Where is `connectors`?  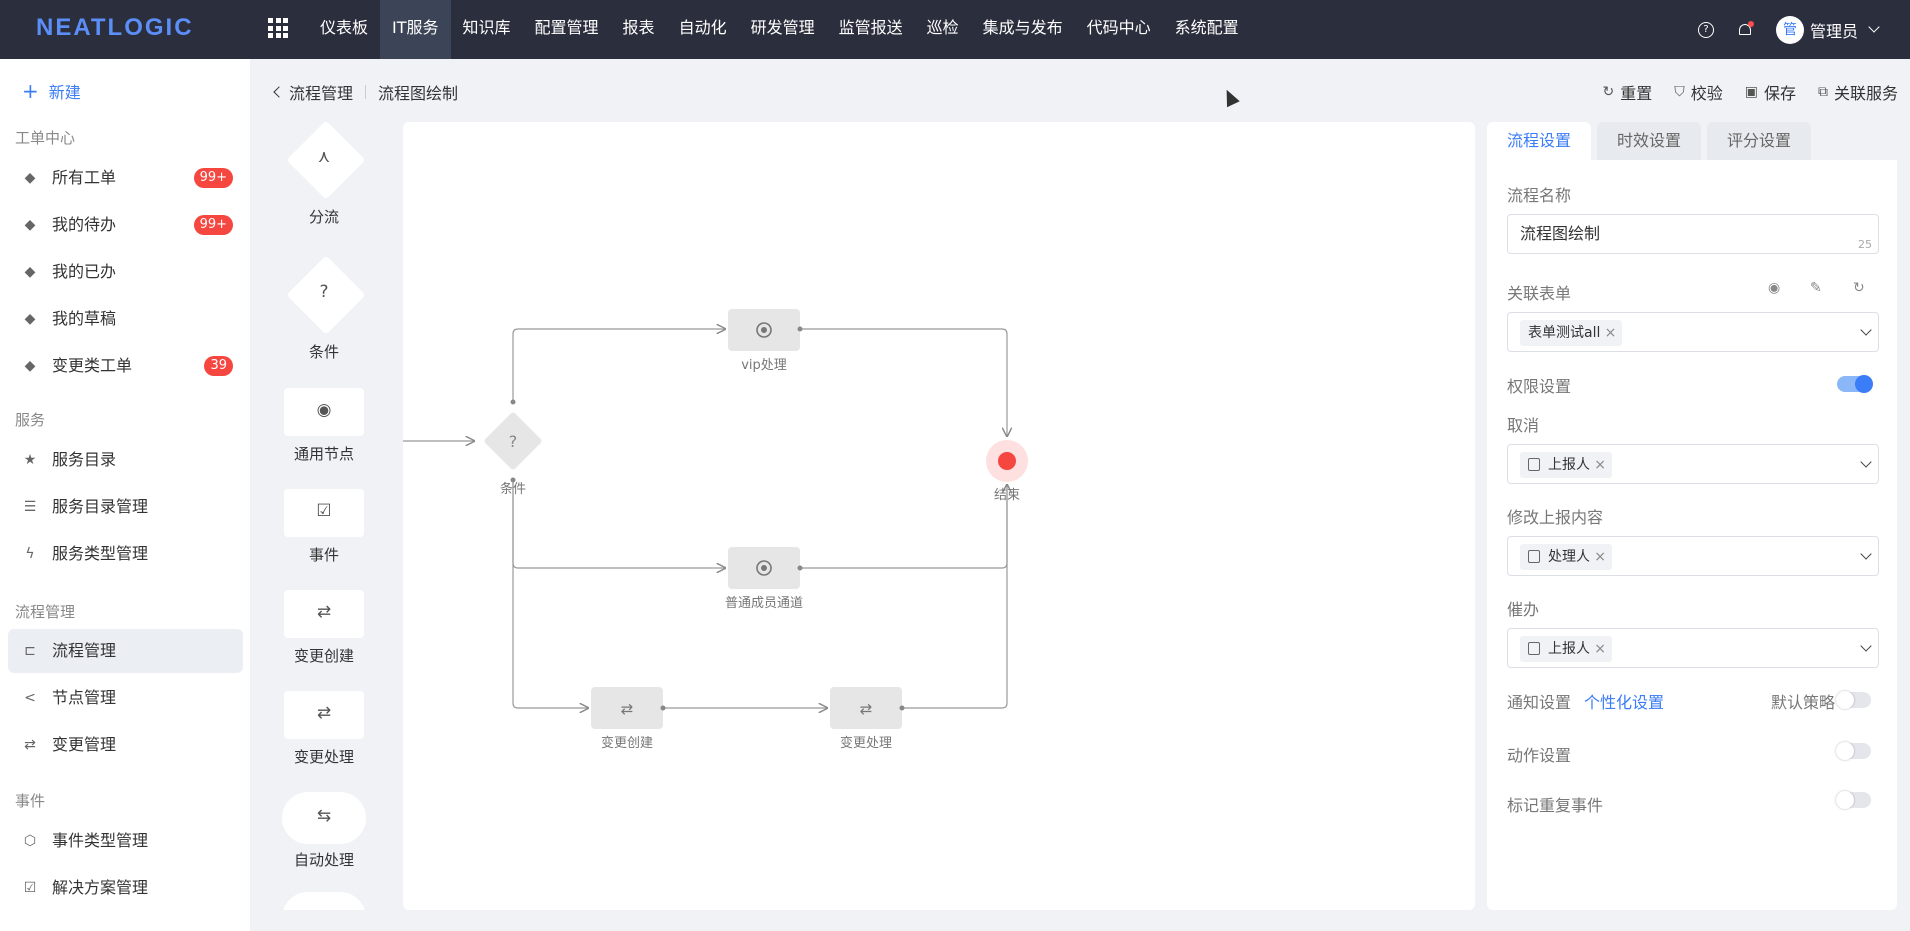 connectors is located at coordinates (705, 518).